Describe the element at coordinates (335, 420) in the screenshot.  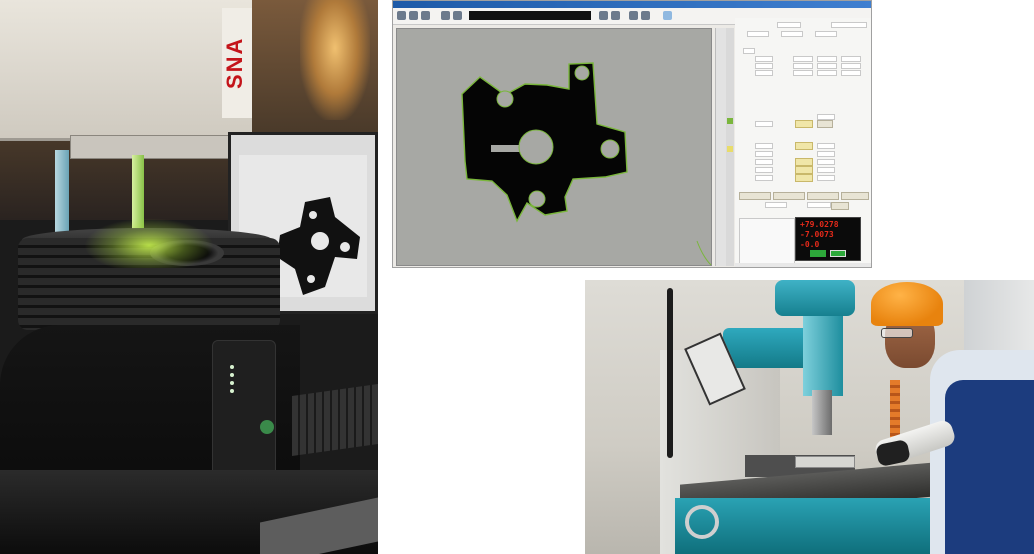
I see `keyboard` at that location.